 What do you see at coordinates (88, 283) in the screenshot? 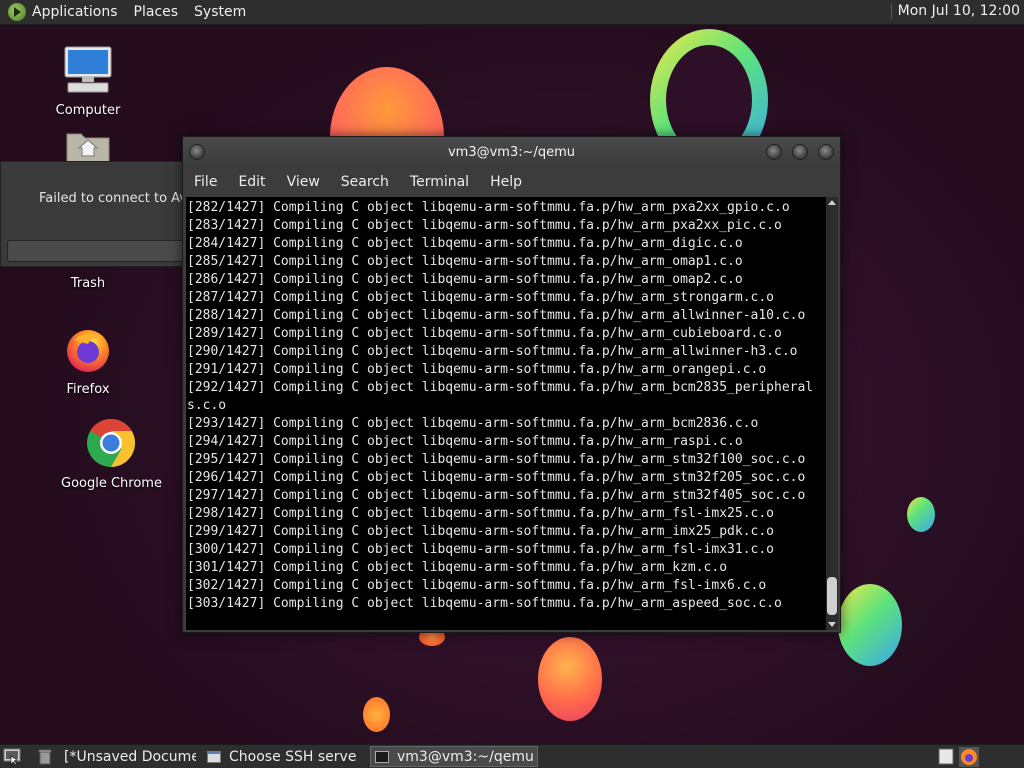
I see `desktop-icon-label: Trash` at bounding box center [88, 283].